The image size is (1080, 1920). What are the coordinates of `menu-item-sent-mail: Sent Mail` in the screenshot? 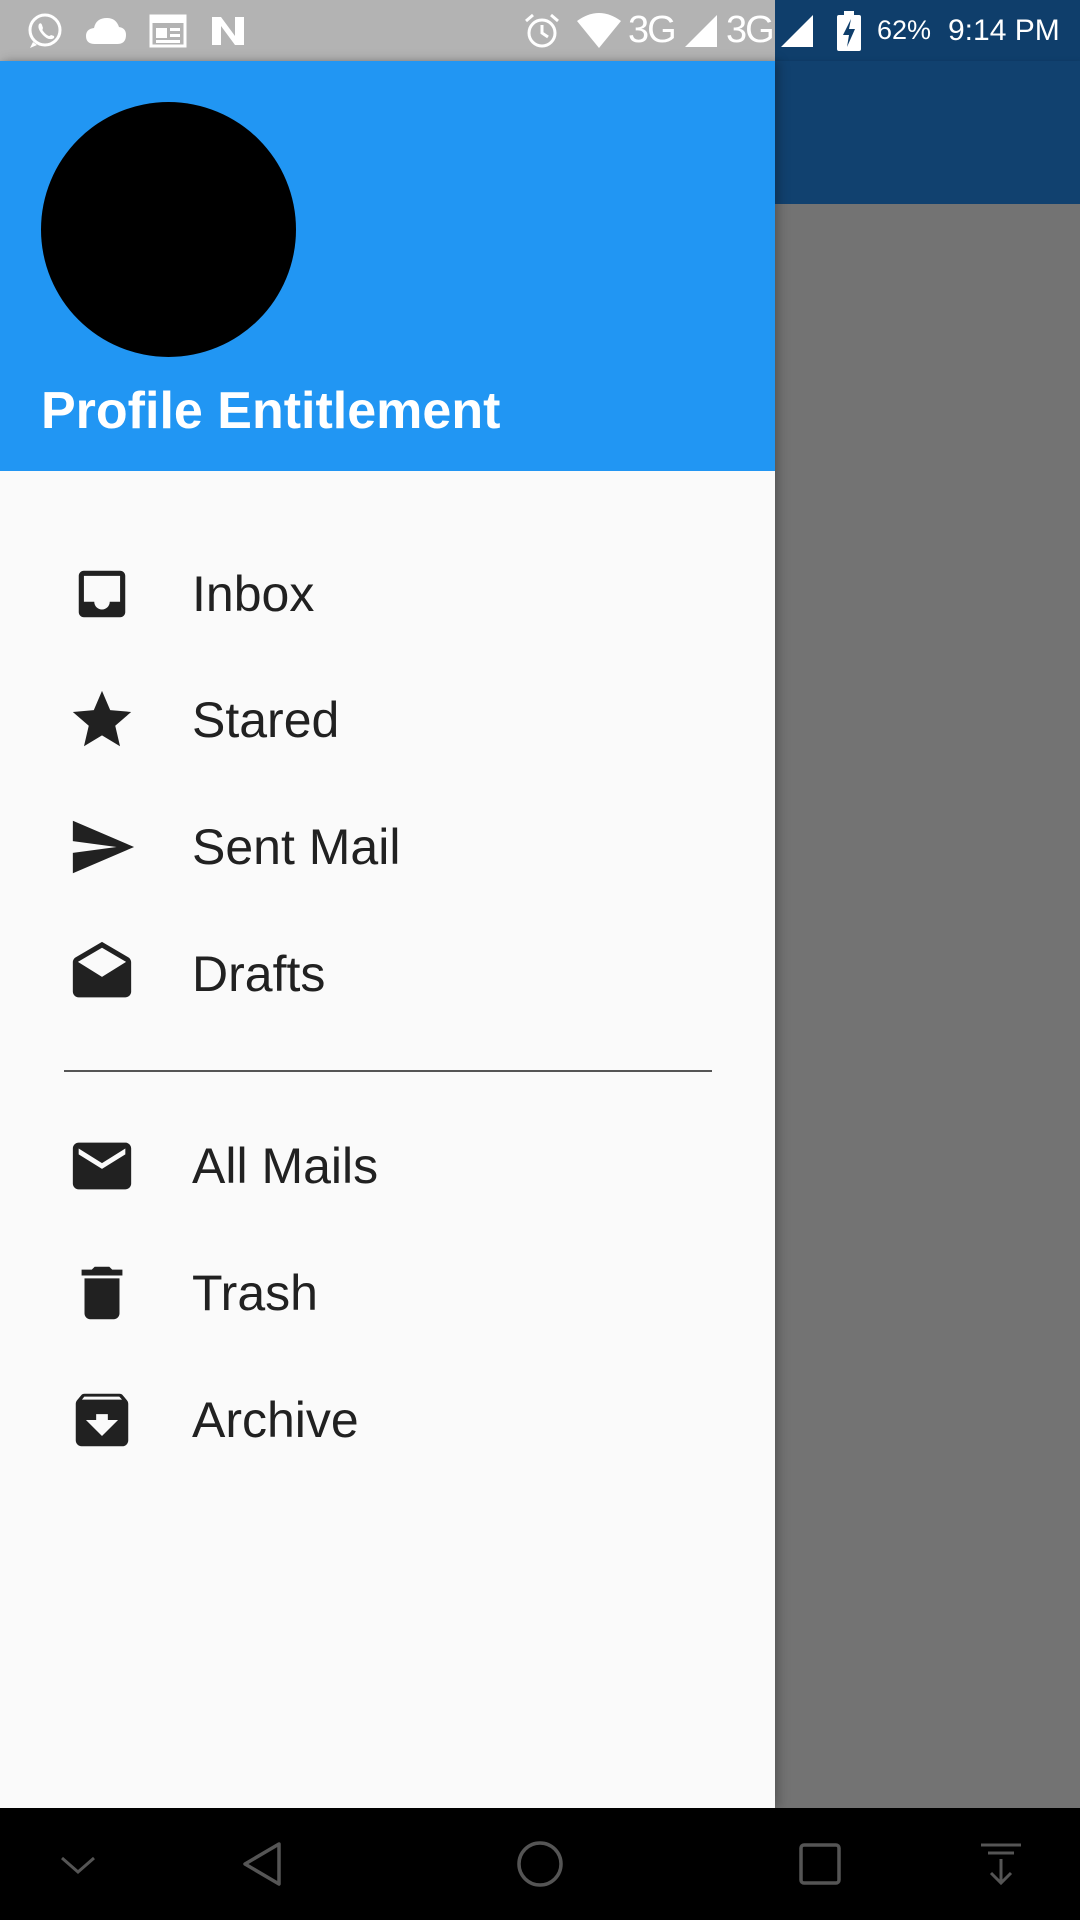 It's located at (387, 847).